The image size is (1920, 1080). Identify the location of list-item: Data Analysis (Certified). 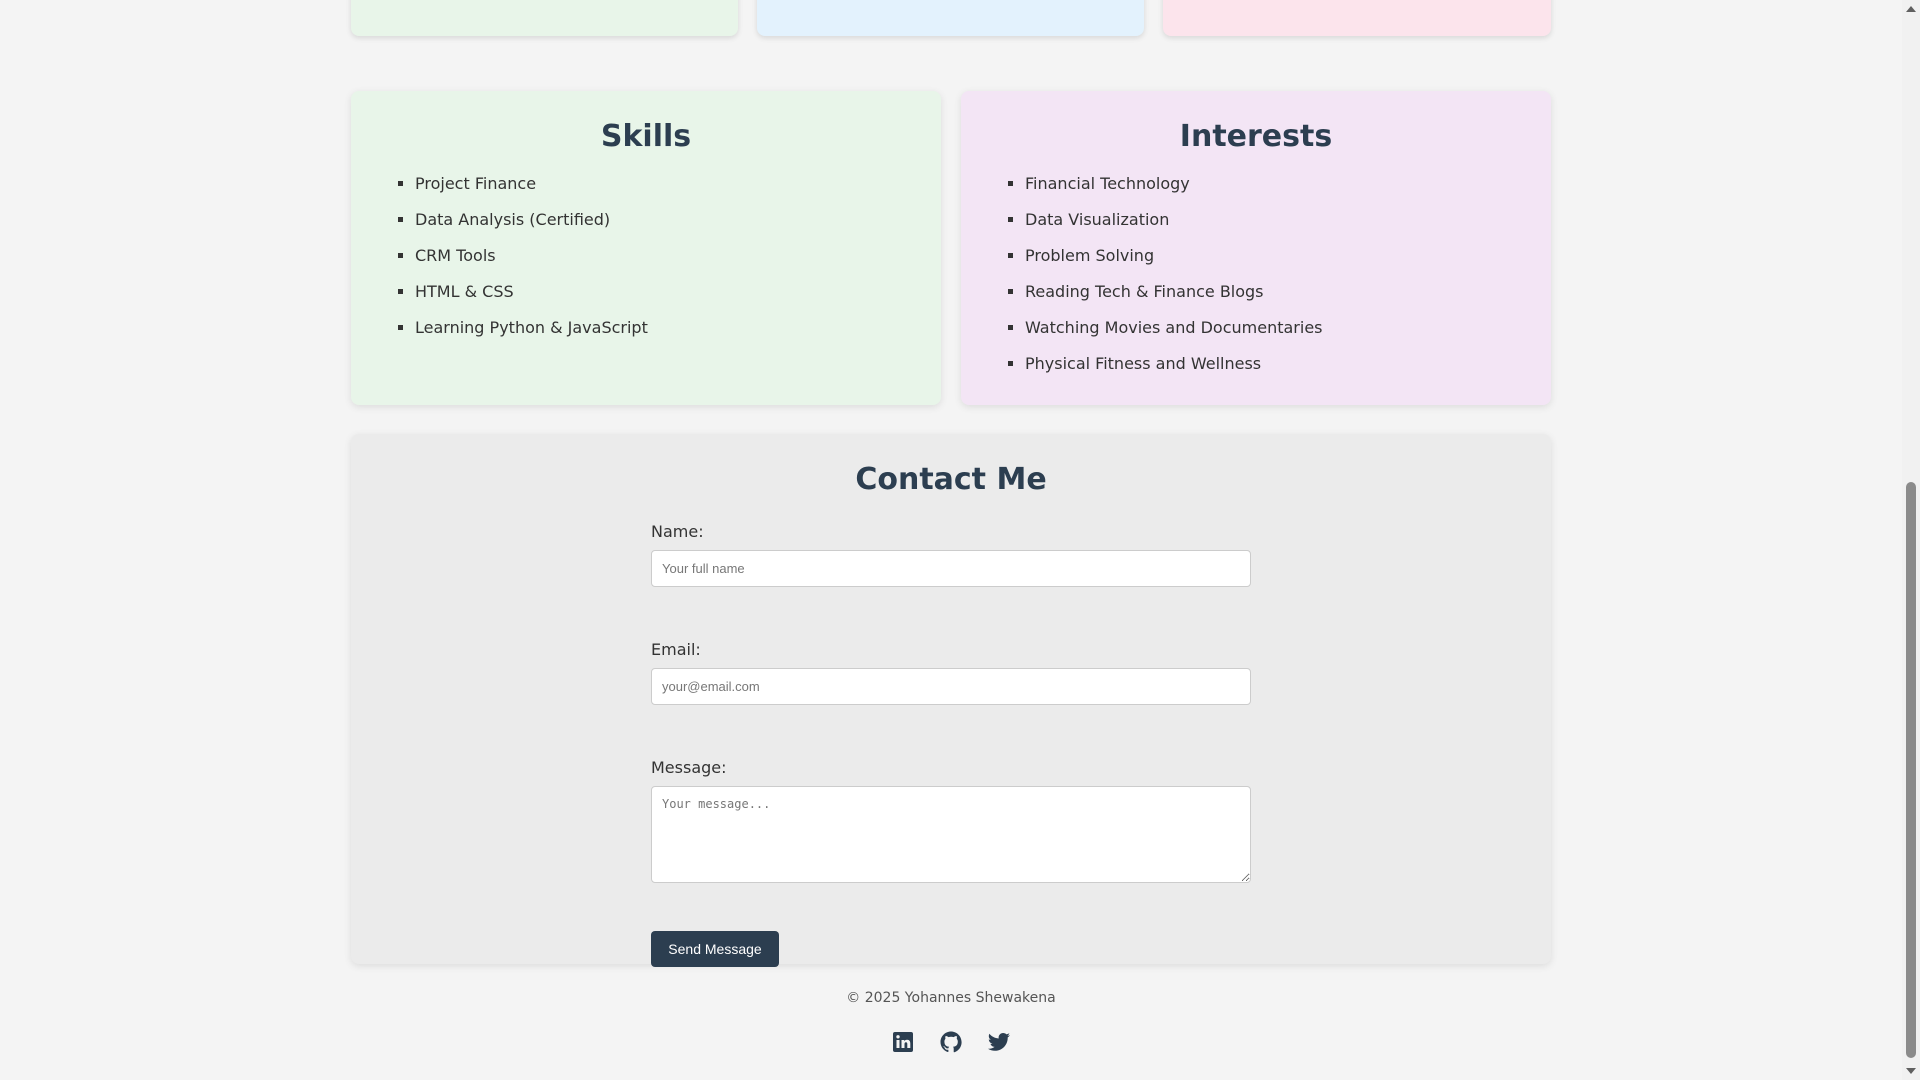
(666, 220).